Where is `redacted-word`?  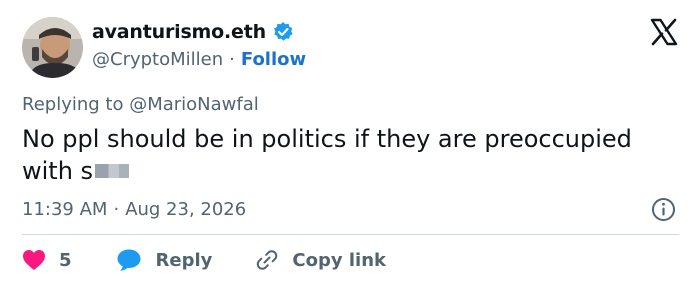 redacted-word is located at coordinates (112, 171).